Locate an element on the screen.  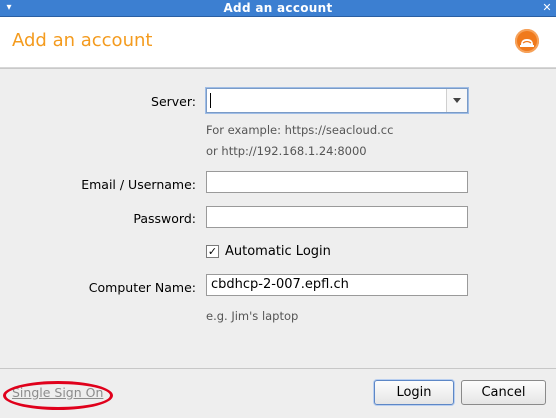
chevron-down-icon is located at coordinates (457, 100).